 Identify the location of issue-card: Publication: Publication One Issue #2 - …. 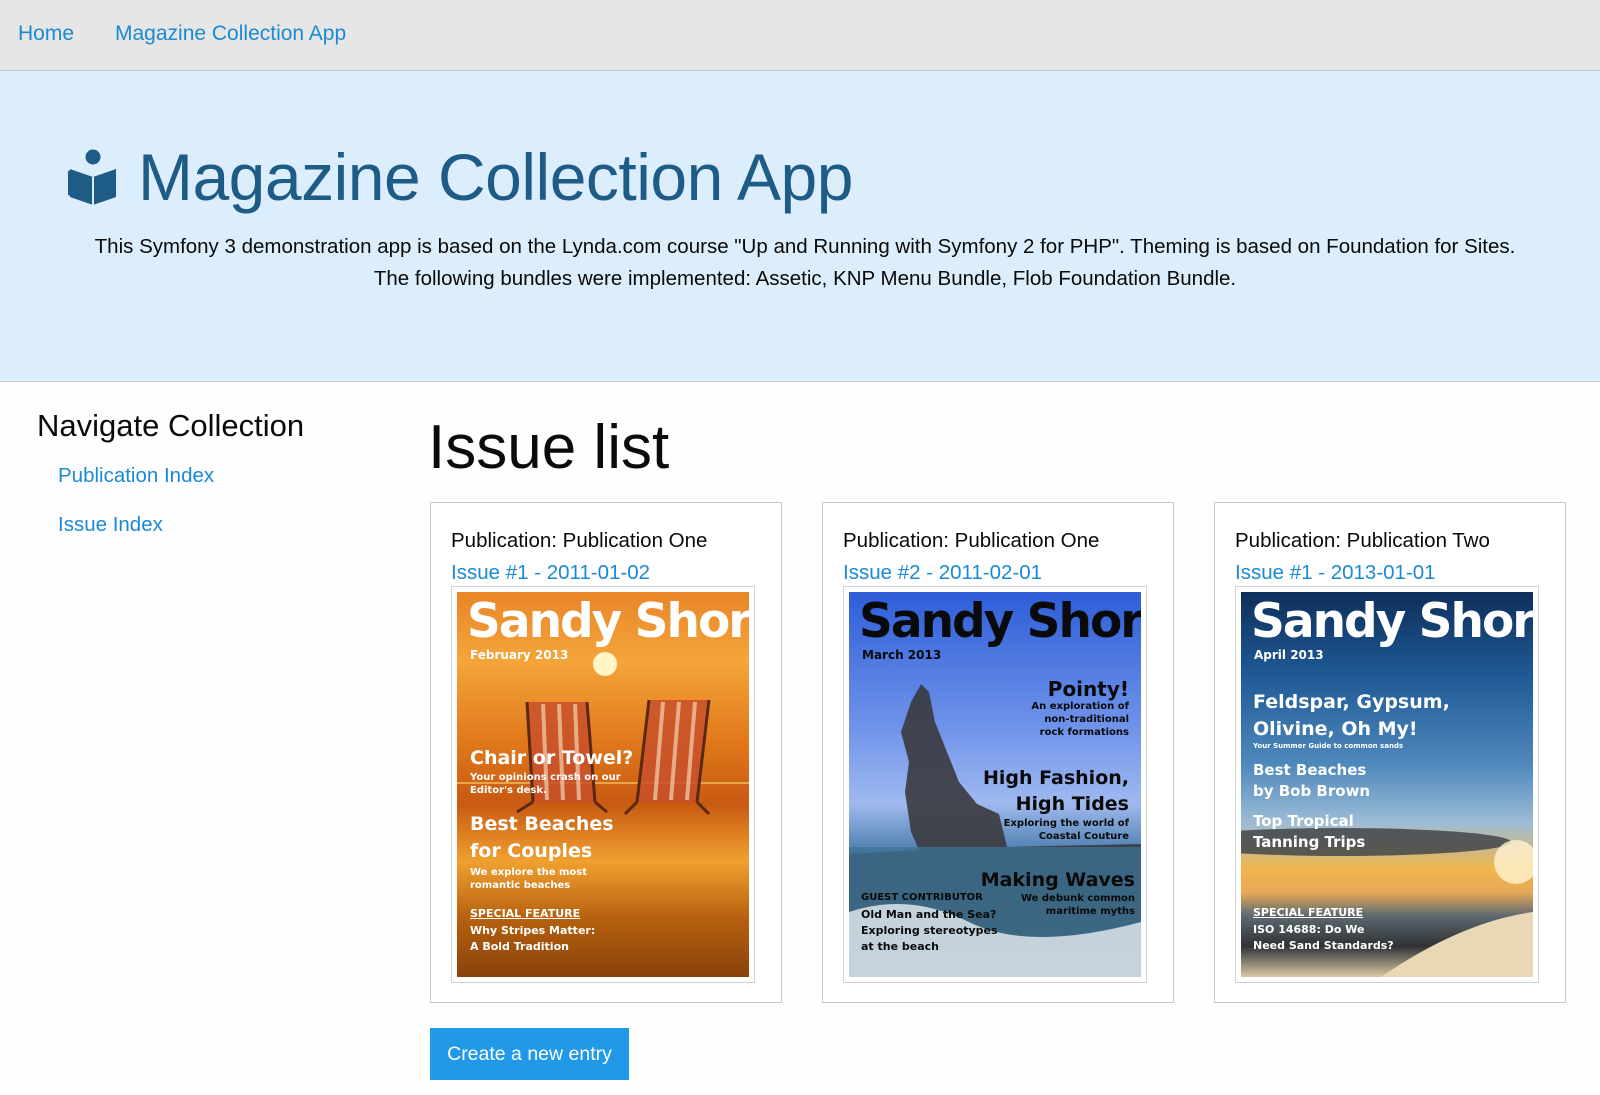
(998, 752).